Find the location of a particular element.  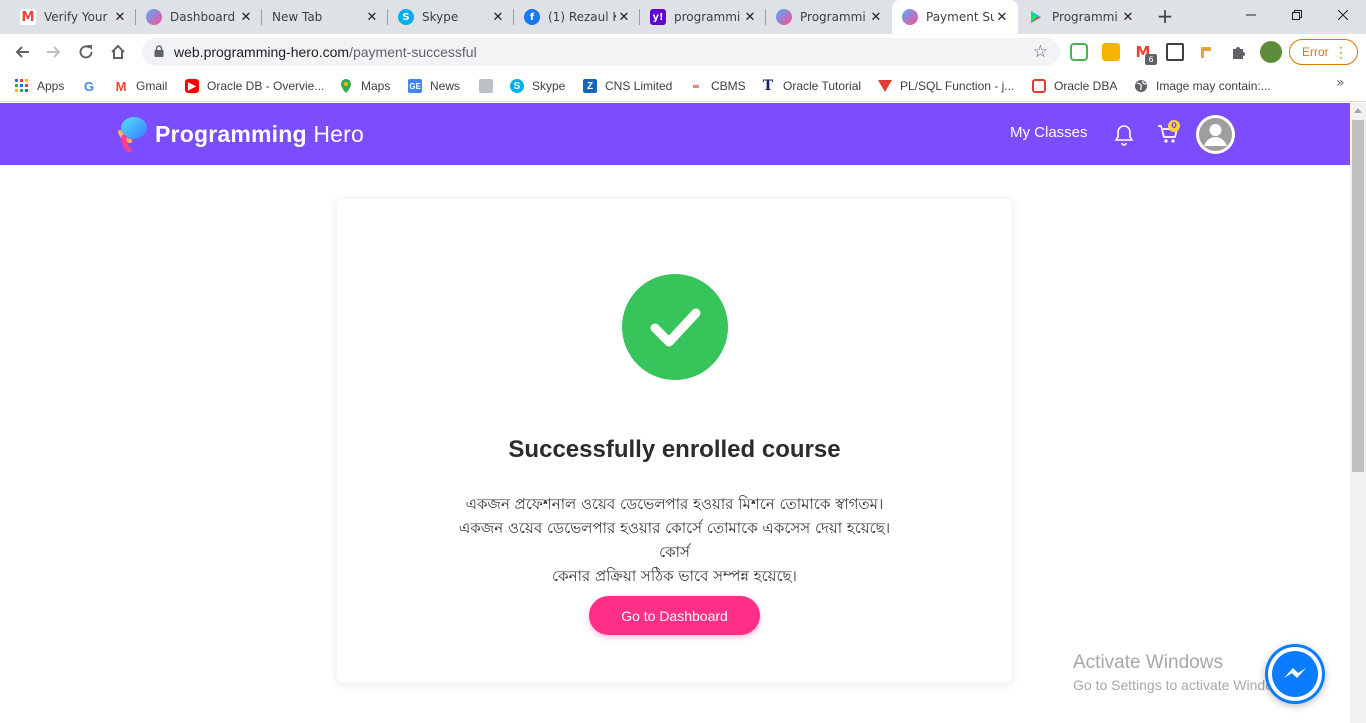

messenger-icon is located at coordinates (1295, 674).